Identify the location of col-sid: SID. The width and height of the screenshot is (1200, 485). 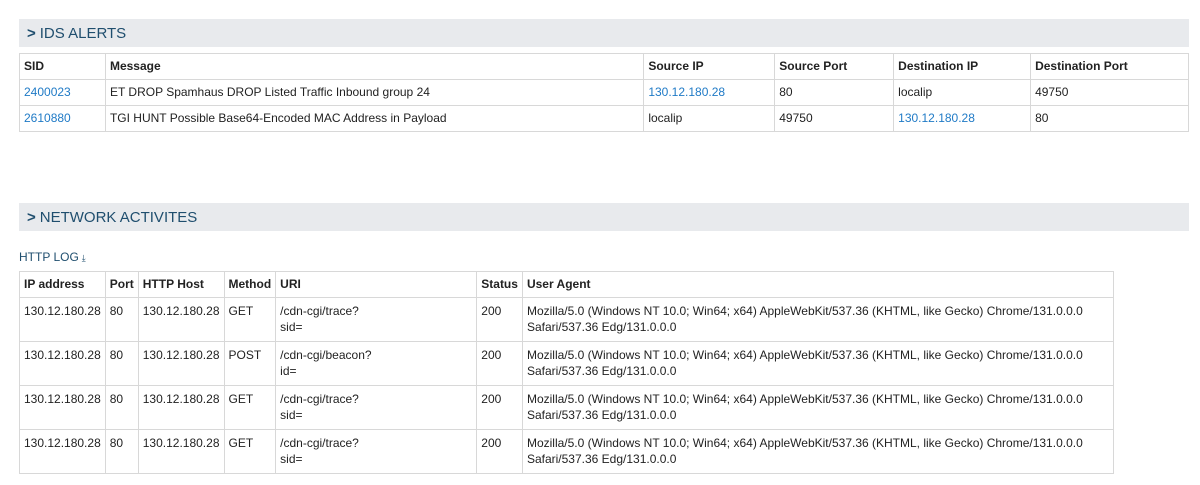
(62, 66).